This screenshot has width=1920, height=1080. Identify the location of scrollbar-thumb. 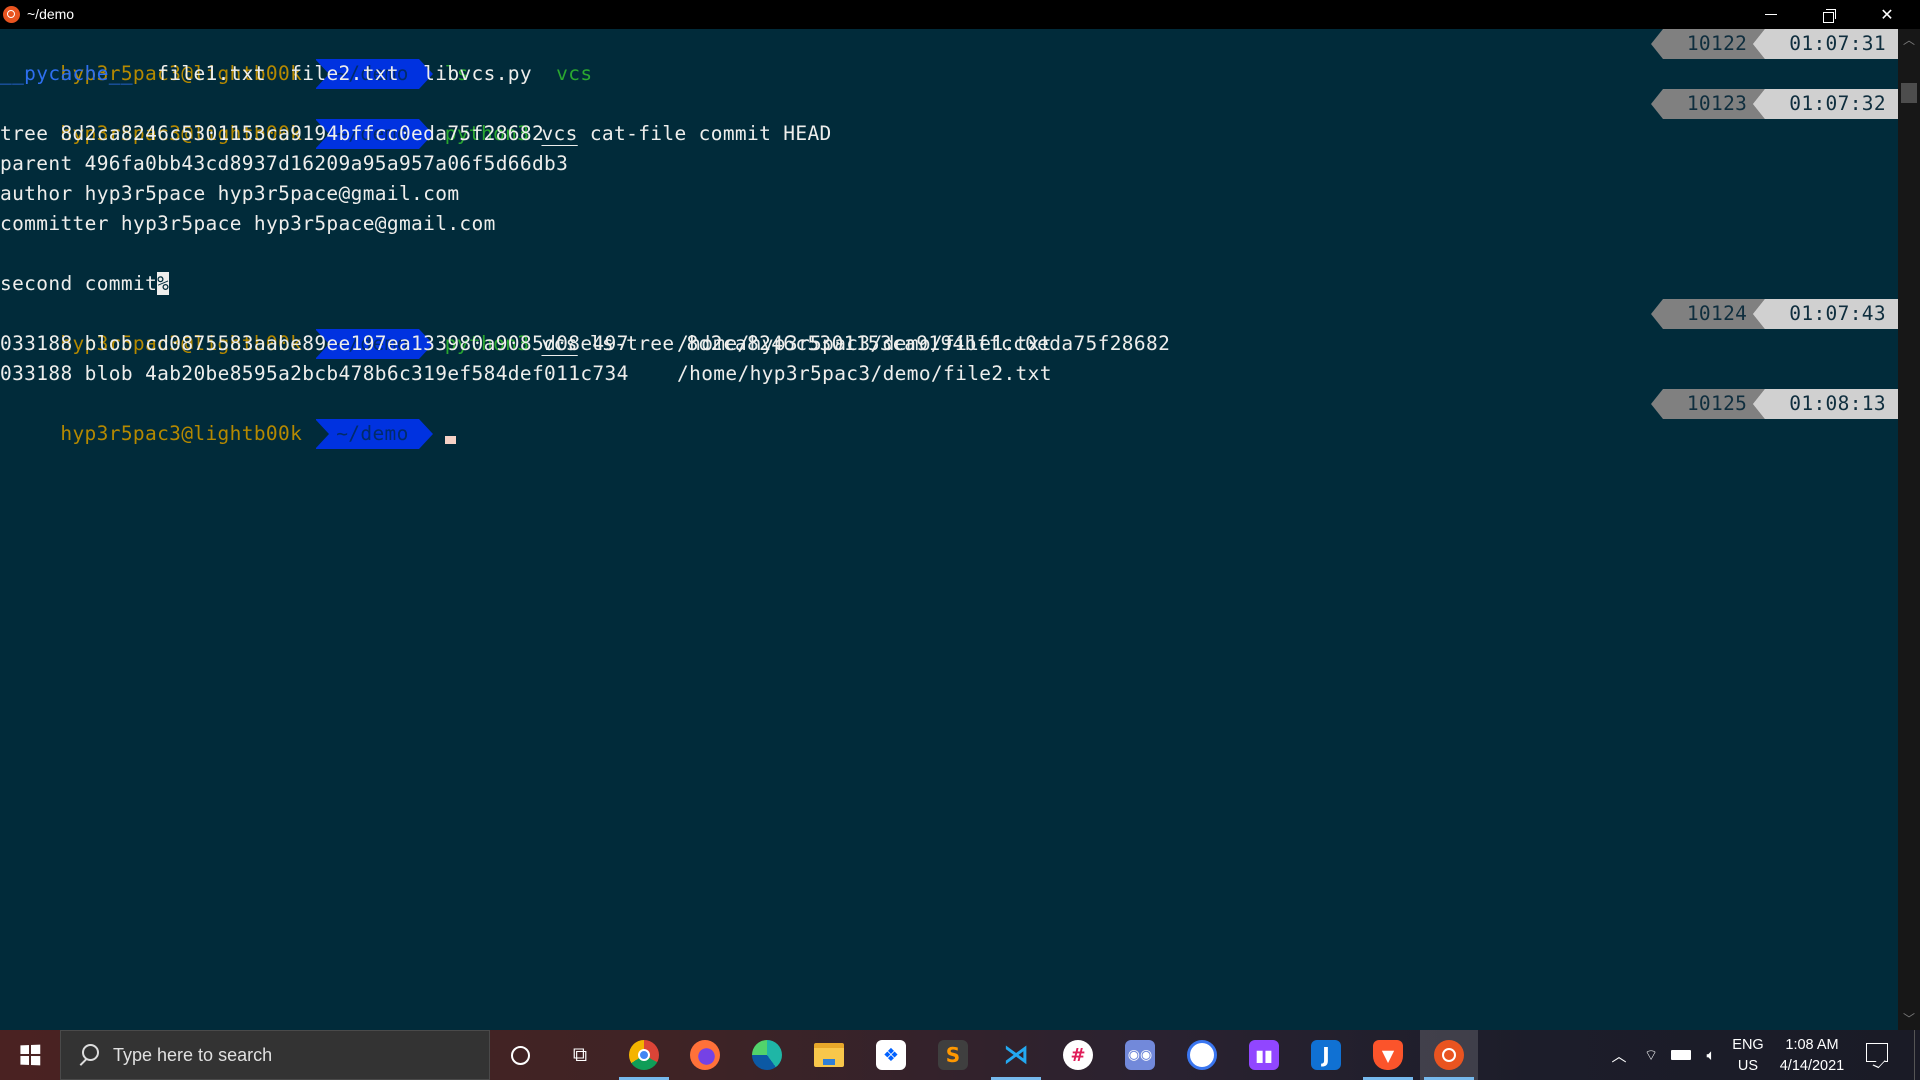
(1909, 93).